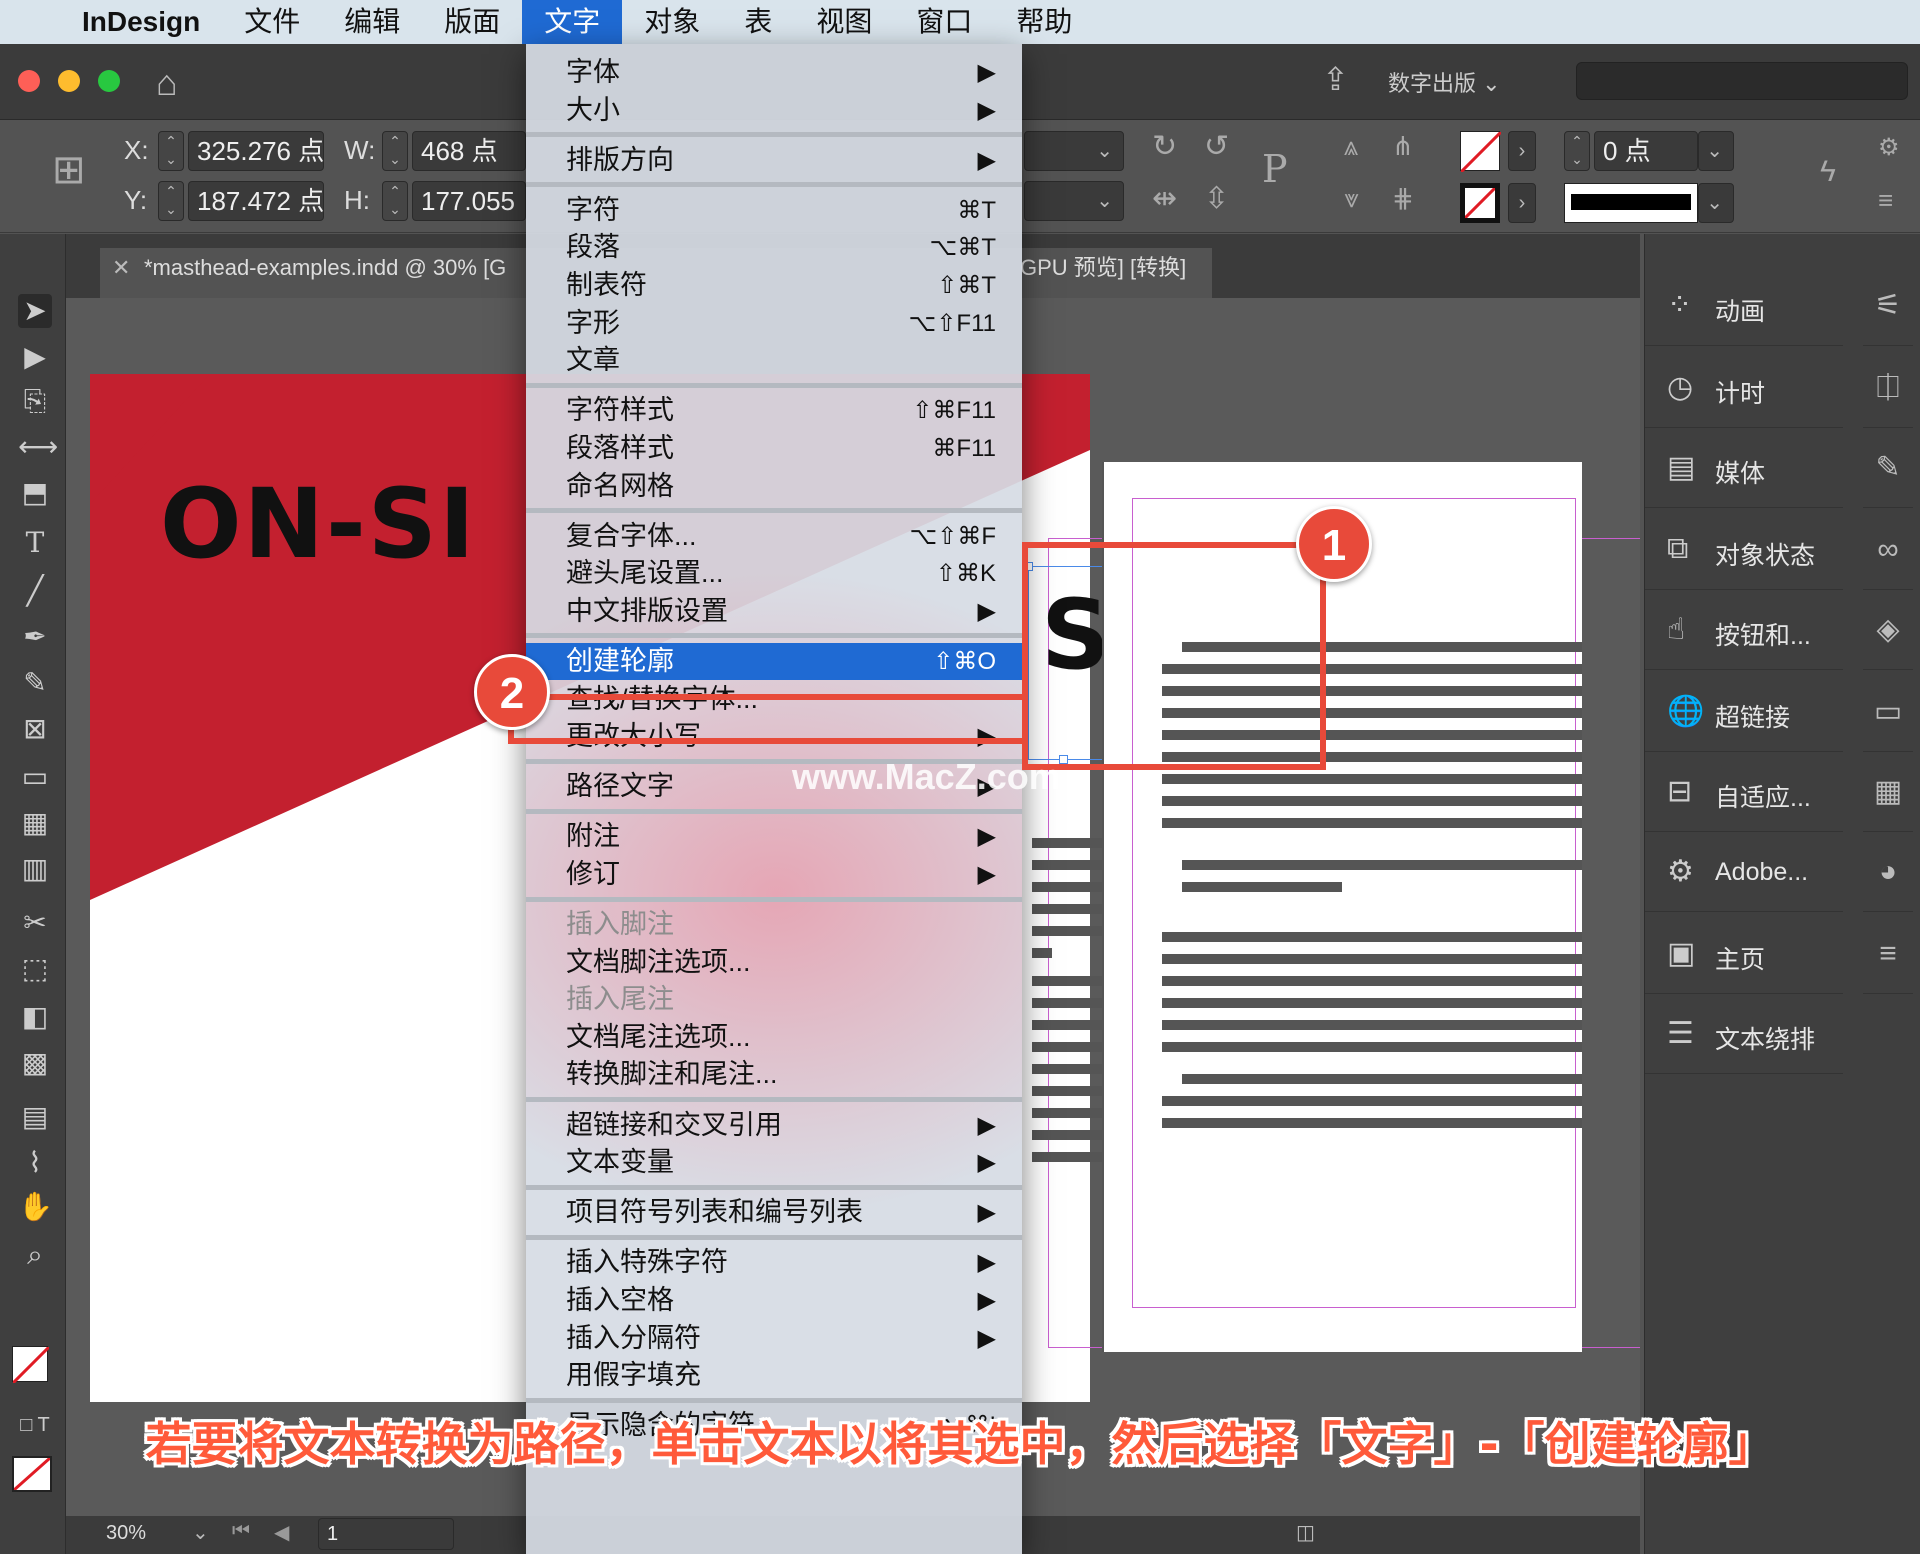 This screenshot has height=1554, width=1920. Describe the element at coordinates (1744, 550) in the screenshot. I see `panel-item-object-states: ⧉ 对象状态` at that location.